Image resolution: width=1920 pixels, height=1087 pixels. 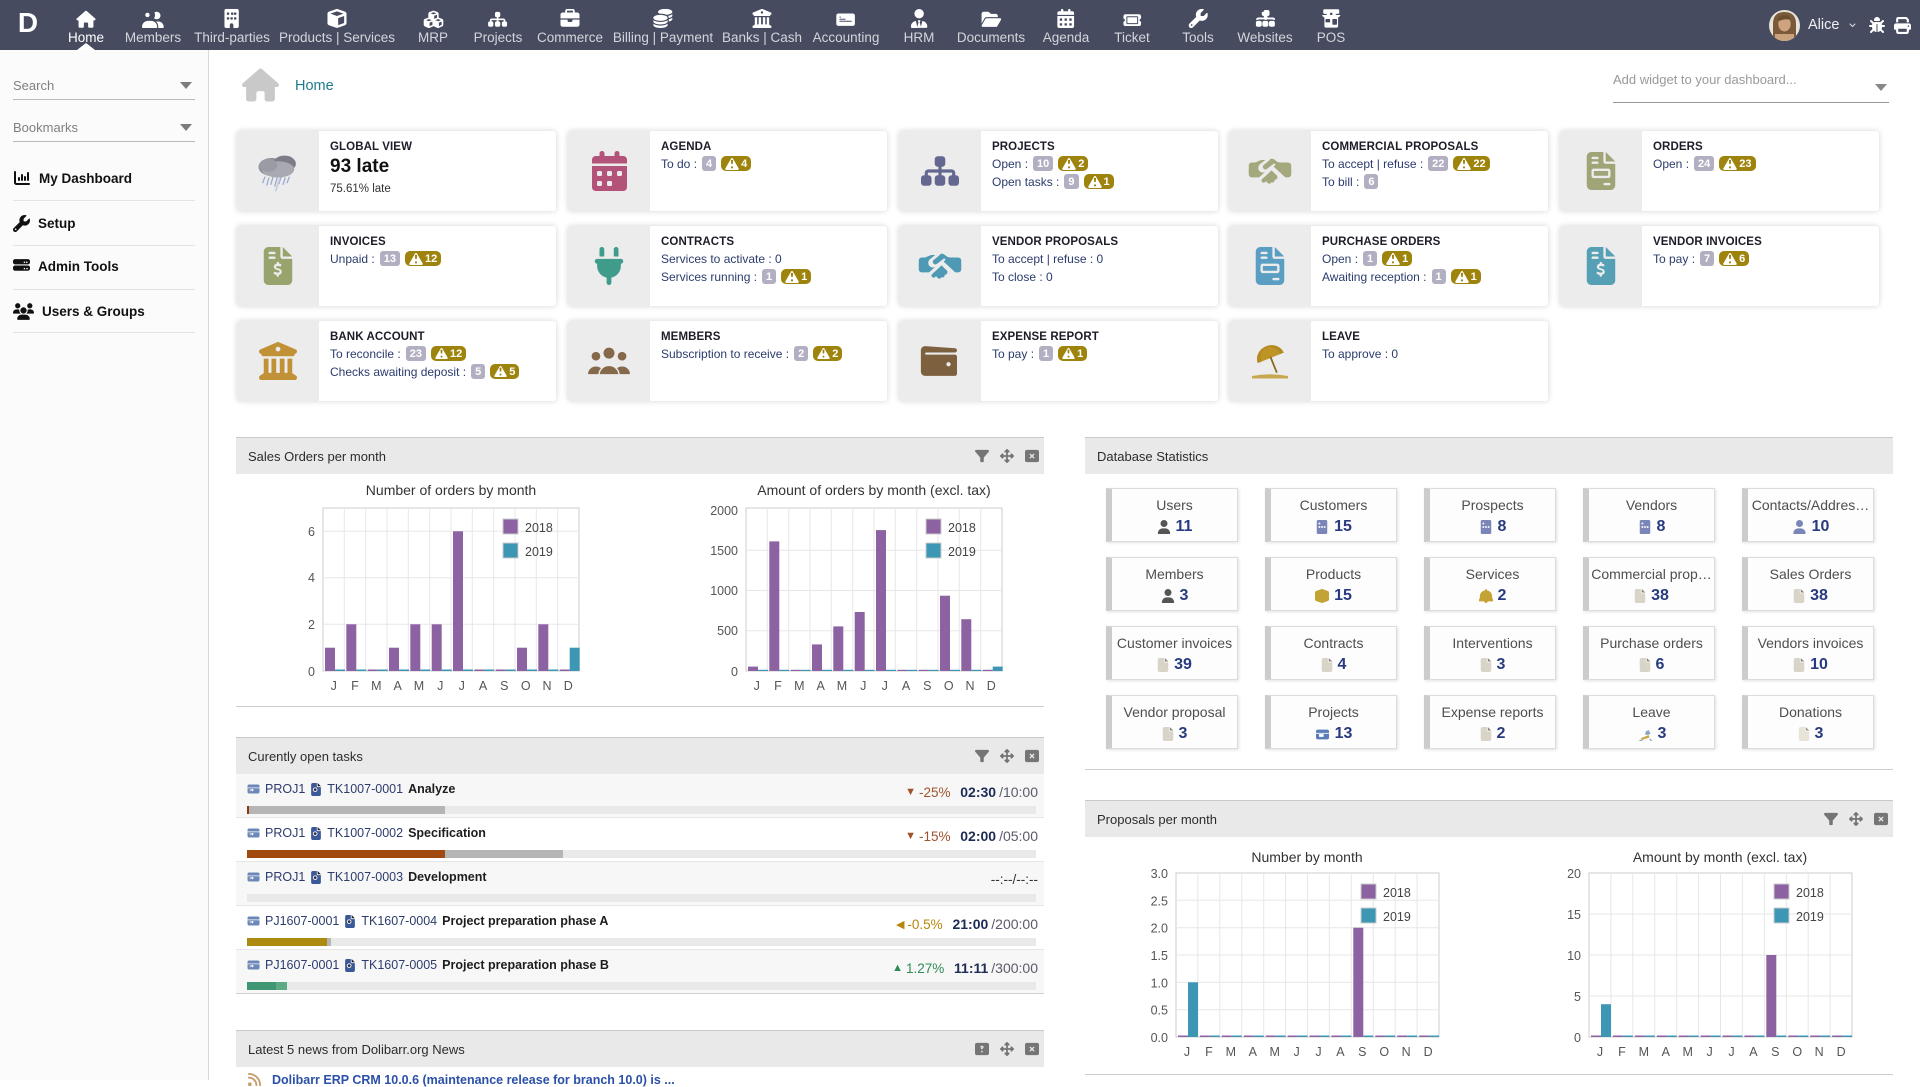 What do you see at coordinates (1159, 874) in the screenshot?
I see `svg-text: 3.0` at bounding box center [1159, 874].